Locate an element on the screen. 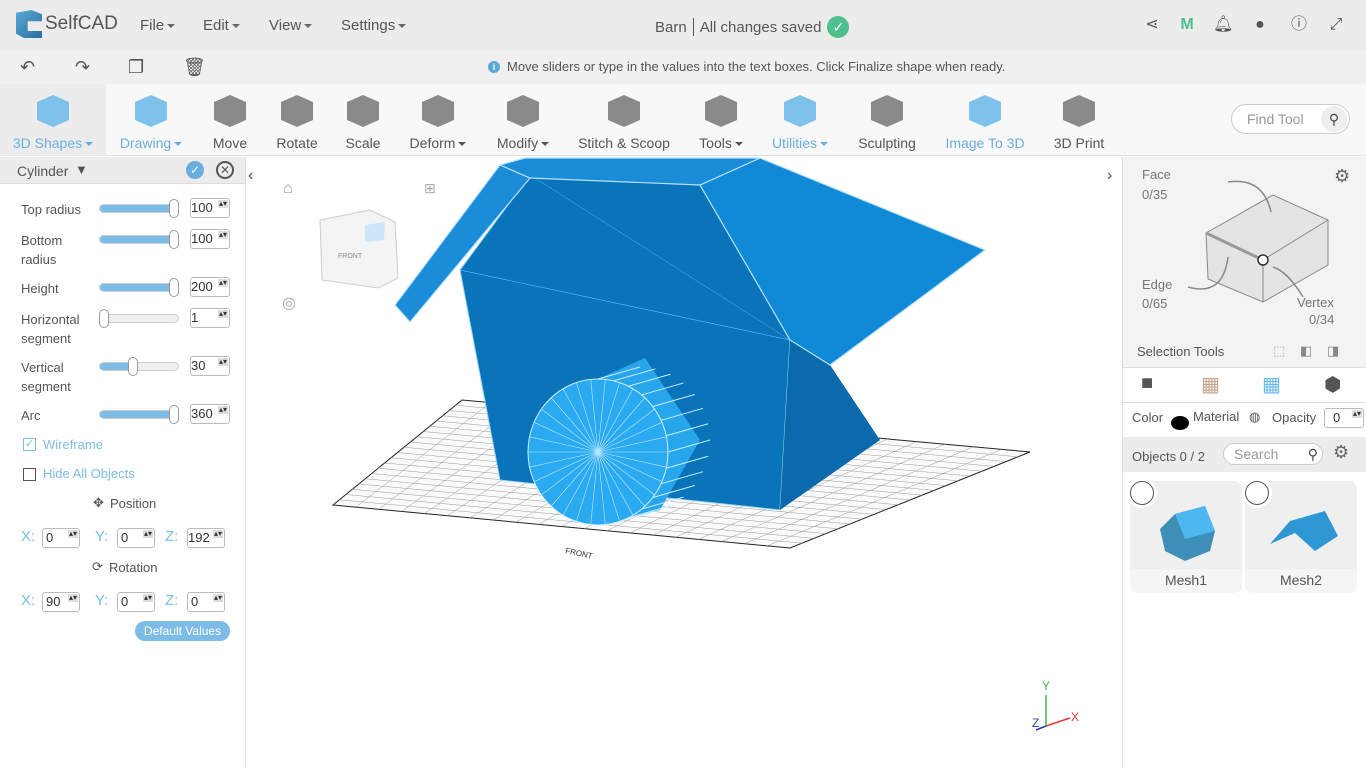 This screenshot has width=1366, height=768. menu-file: File is located at coordinates (157, 25).